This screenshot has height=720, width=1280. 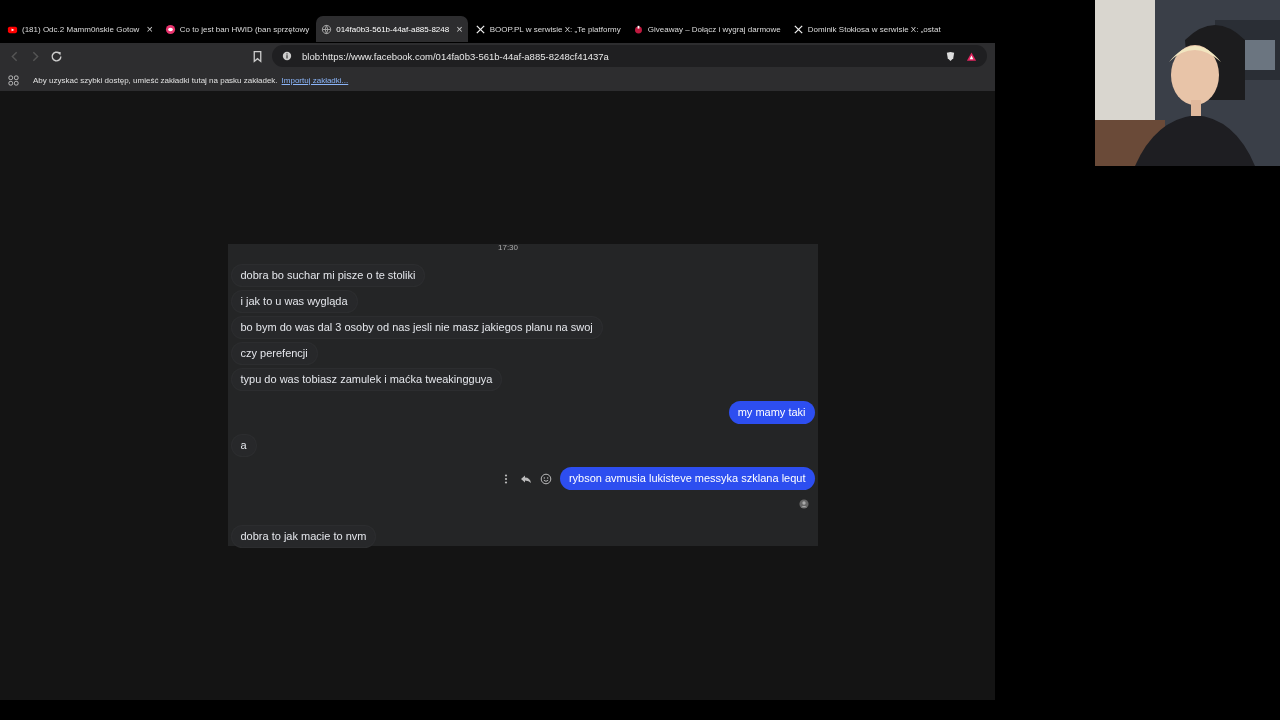 I want to click on message-bubble: bo bym do was dal 3 osoby od nas jesli nie masz jakiegos planu na swoj, so click(x=416, y=327).